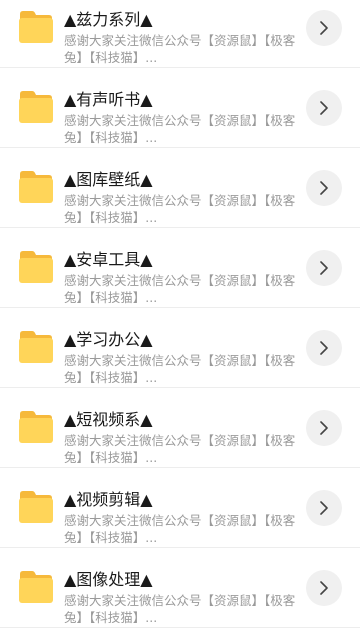 The width and height of the screenshot is (360, 643). I want to click on folder-title: ▲图库壁纸▲, so click(108, 179).